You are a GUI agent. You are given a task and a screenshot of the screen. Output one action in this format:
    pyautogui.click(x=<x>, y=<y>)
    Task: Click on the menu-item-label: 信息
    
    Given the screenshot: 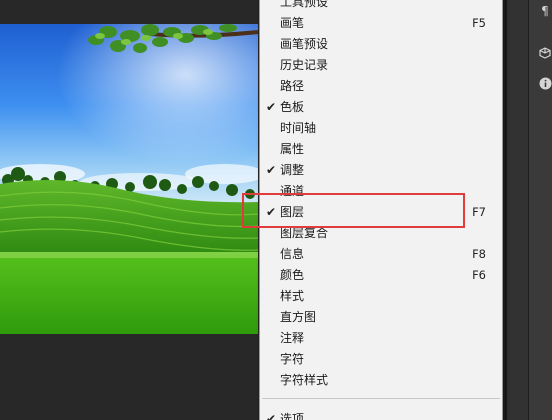 What is the action you would take?
    pyautogui.click(x=292, y=254)
    